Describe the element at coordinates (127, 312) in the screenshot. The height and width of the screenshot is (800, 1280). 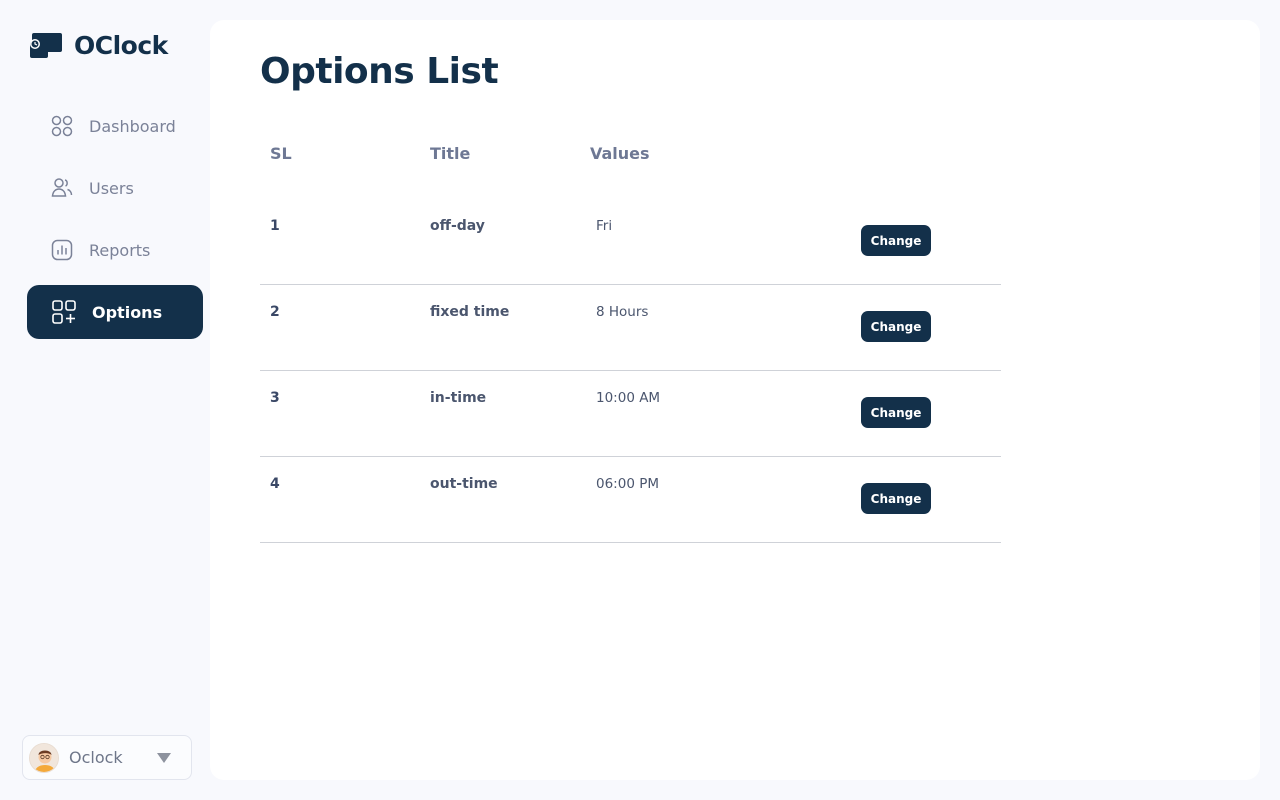
I see `sidebar-item-label: Options` at that location.